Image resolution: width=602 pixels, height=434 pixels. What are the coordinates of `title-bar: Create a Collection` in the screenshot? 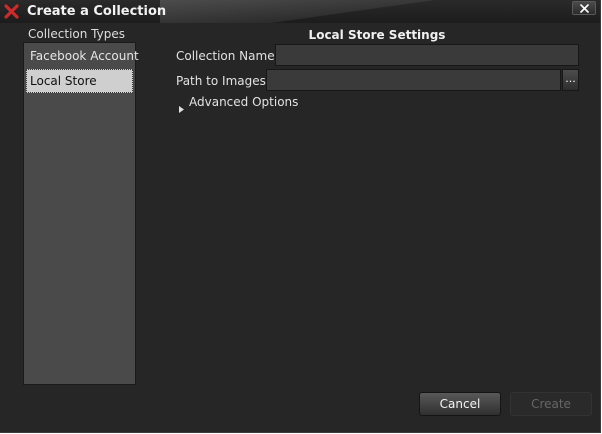 It's located at (300, 11).